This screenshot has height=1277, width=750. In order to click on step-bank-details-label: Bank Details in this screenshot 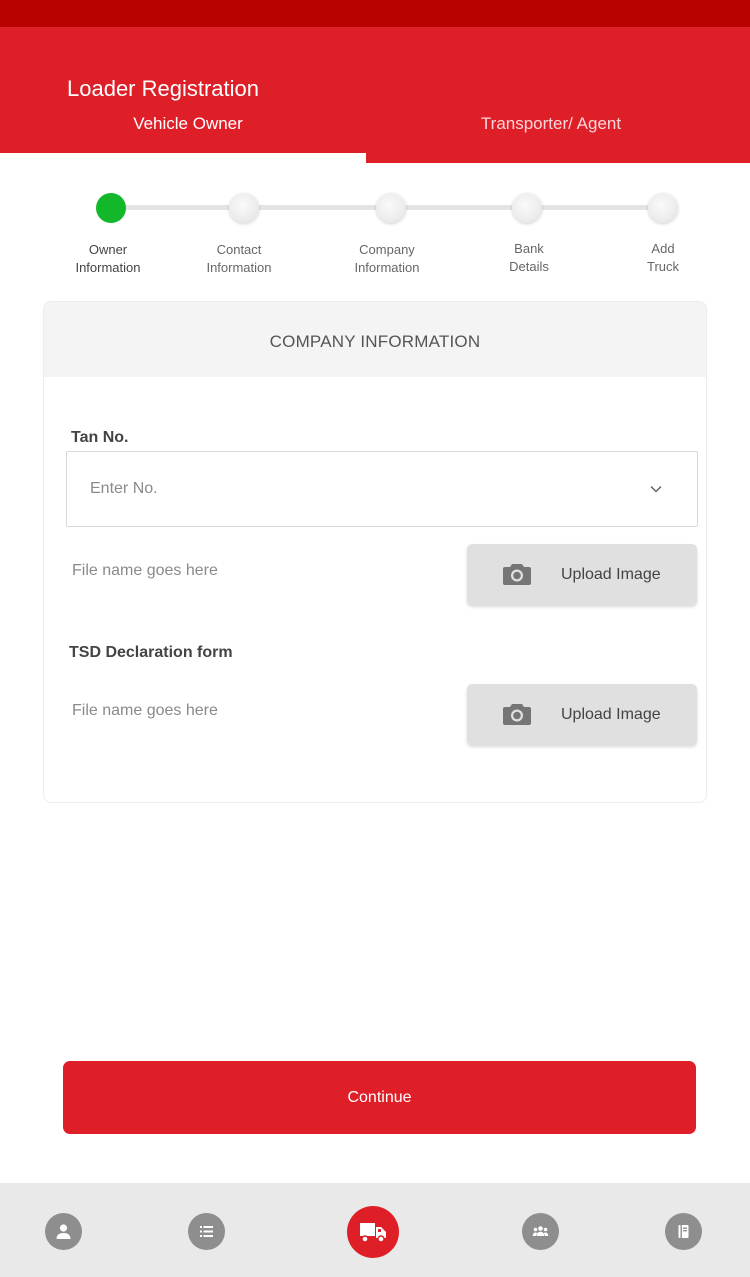, I will do `click(529, 257)`.